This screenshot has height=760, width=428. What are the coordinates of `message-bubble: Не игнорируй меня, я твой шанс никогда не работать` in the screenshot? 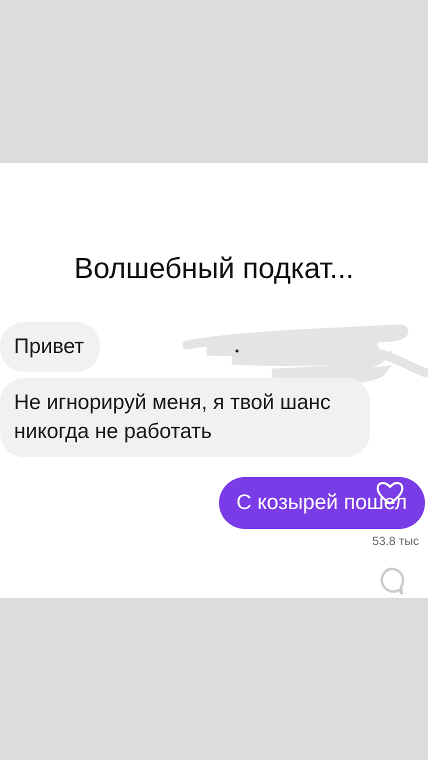 It's located at (185, 417).